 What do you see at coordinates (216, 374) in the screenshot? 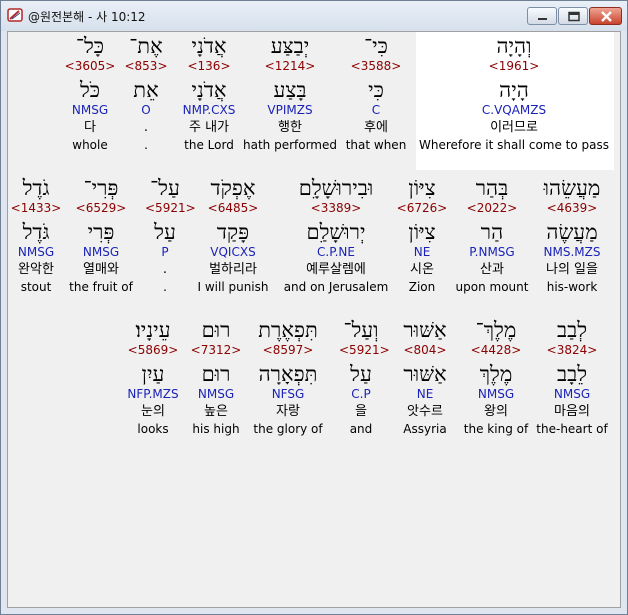
I see `lemma: רוּם` at bounding box center [216, 374].